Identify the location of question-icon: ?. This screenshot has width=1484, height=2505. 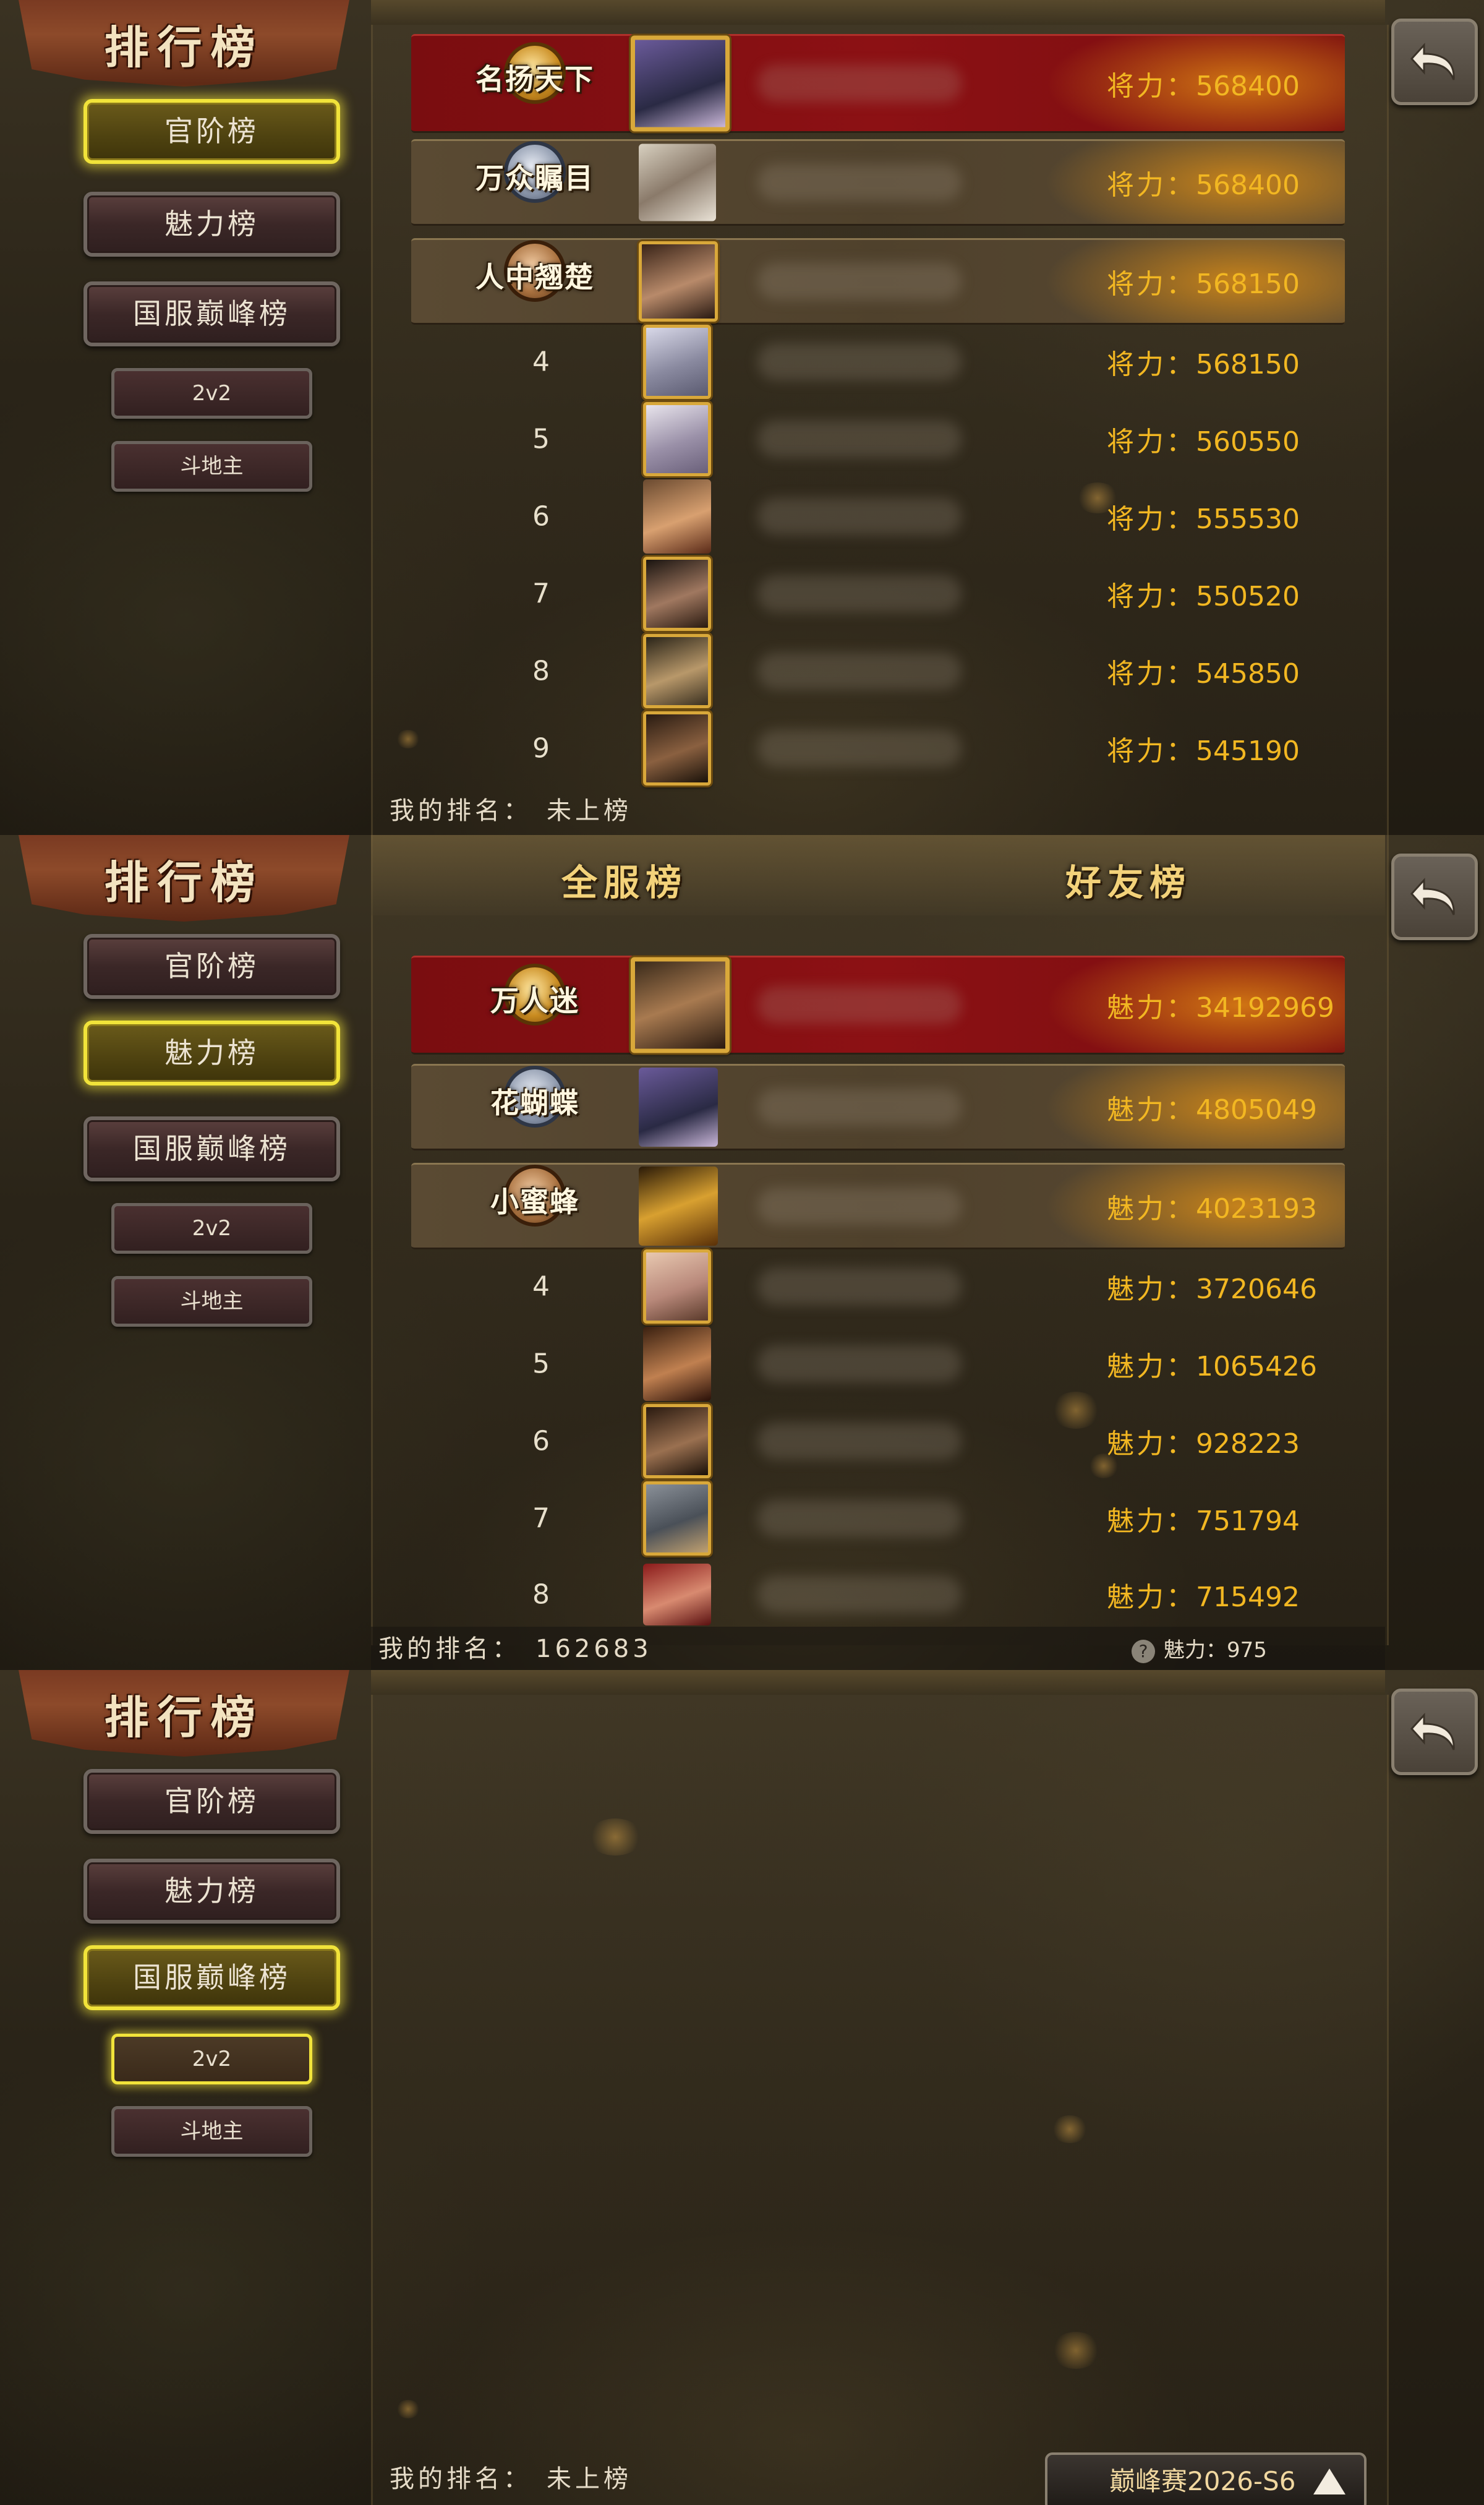
(1143, 1651).